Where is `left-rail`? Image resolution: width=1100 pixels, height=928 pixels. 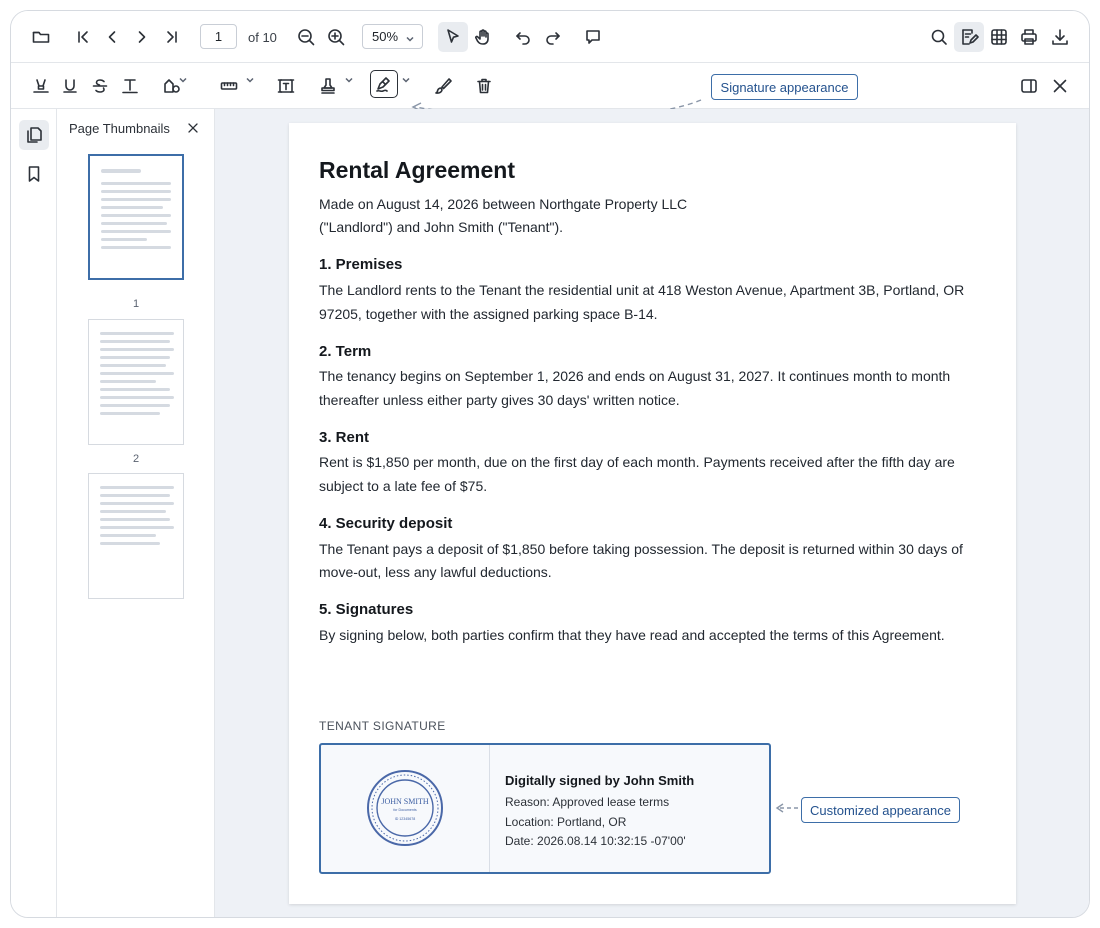 left-rail is located at coordinates (34, 513).